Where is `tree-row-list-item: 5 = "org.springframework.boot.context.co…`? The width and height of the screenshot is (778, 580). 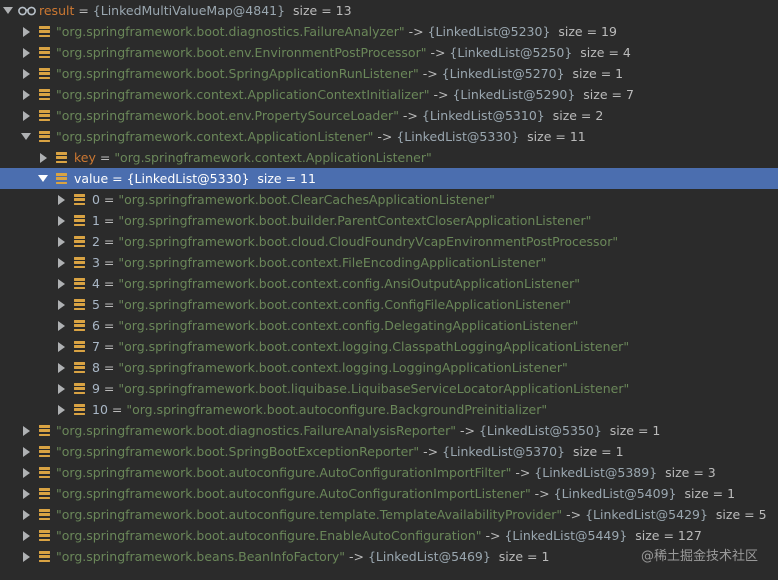
tree-row-list-item: 5 = "org.springframework.boot.context.co… is located at coordinates (389, 304).